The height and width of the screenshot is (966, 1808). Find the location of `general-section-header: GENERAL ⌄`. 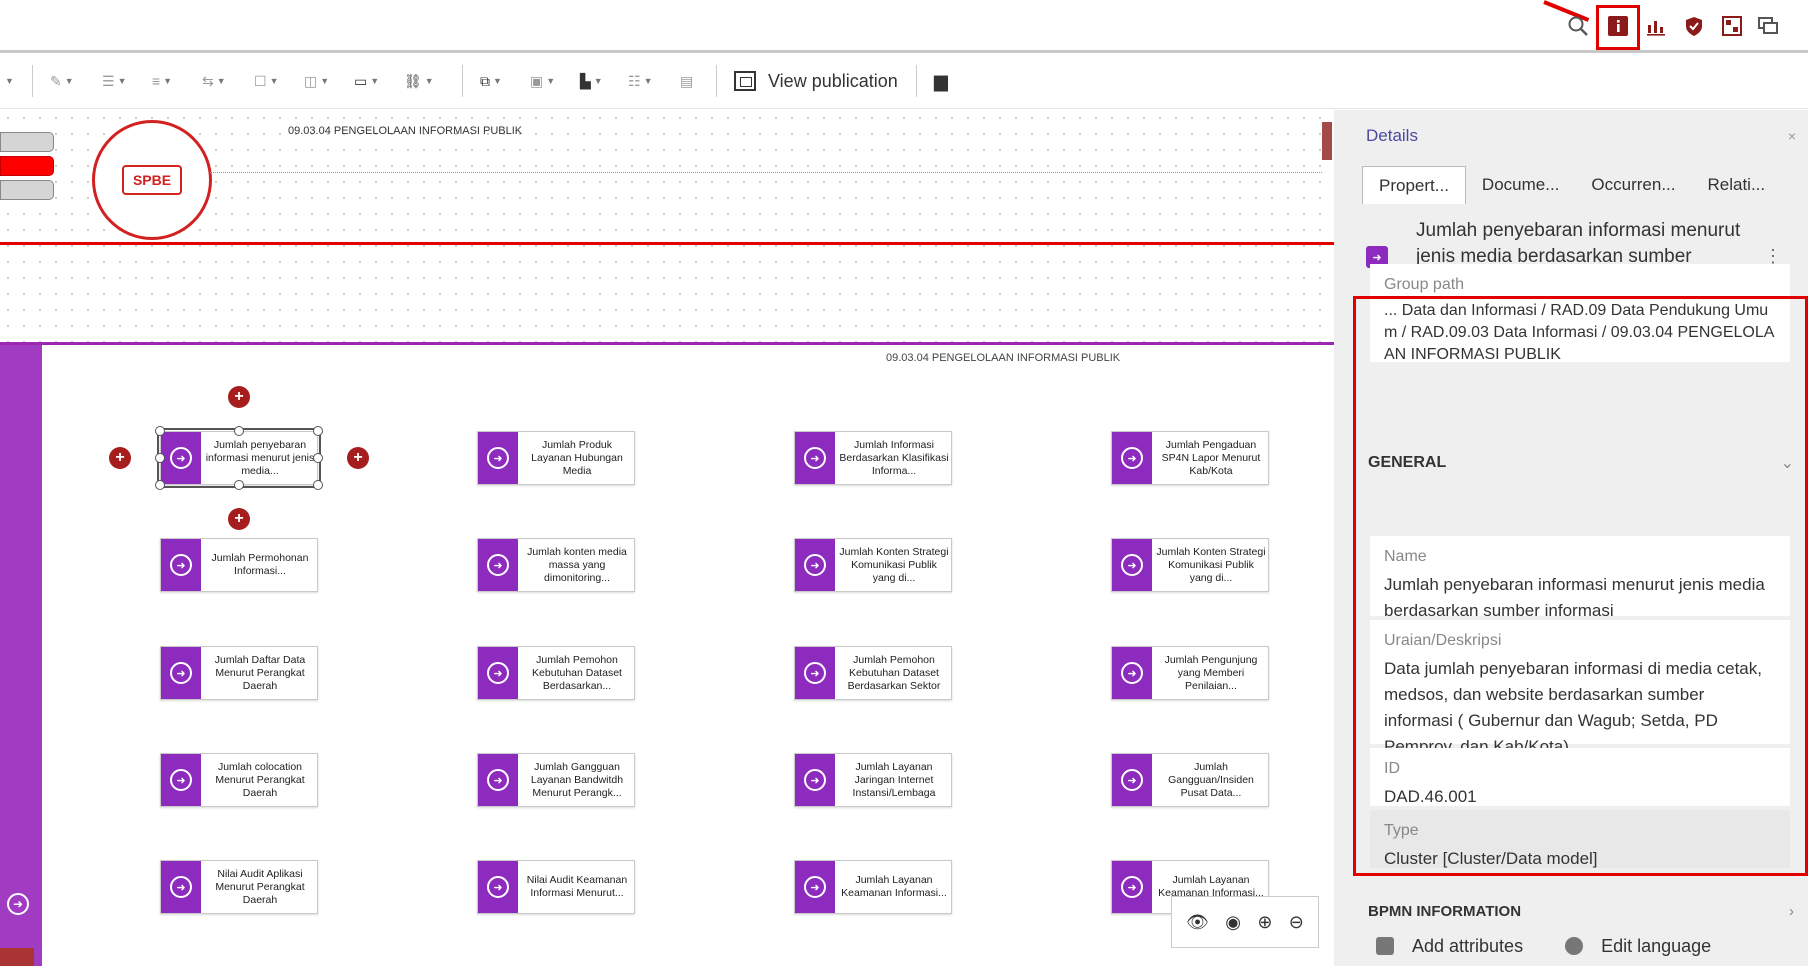

general-section-header: GENERAL ⌄ is located at coordinates (1581, 463).